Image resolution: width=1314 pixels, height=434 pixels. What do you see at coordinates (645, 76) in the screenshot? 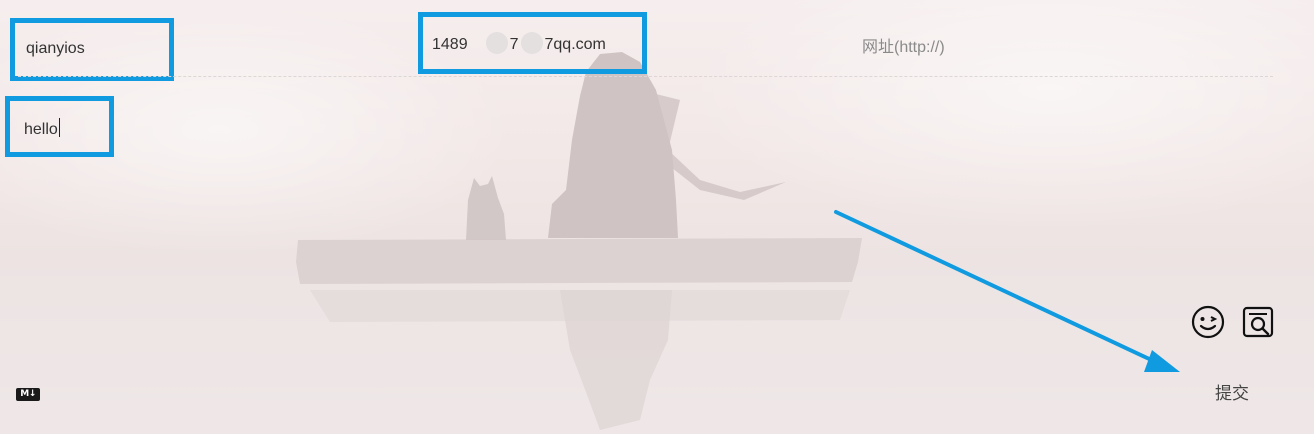
I see `input-divider` at bounding box center [645, 76].